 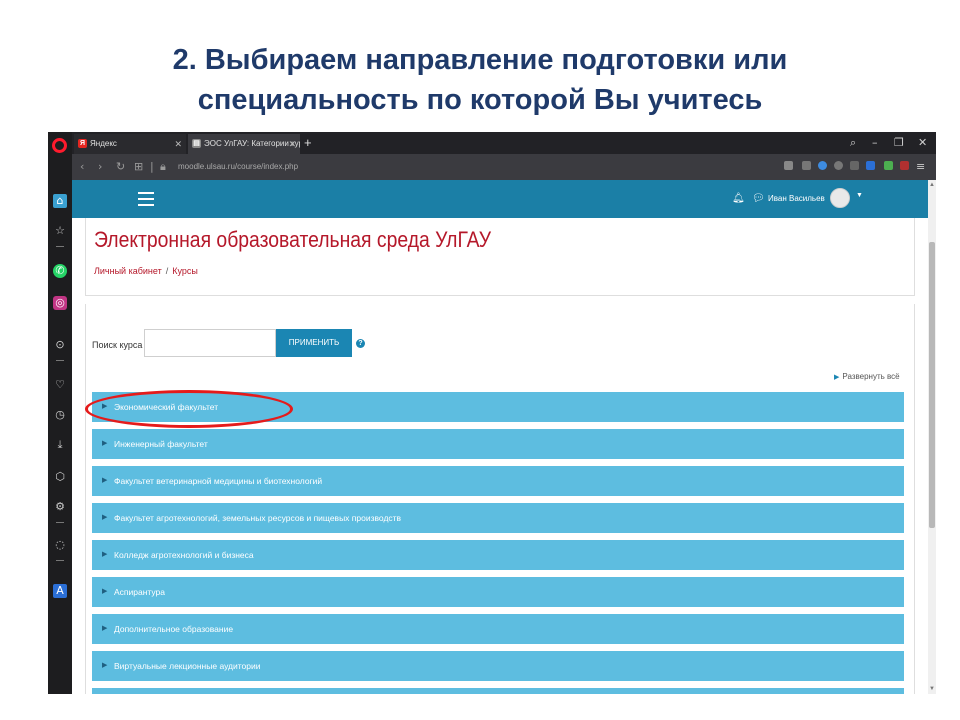 What do you see at coordinates (138, 167) in the screenshot?
I see `tabs-grid-icon: ⊞` at bounding box center [138, 167].